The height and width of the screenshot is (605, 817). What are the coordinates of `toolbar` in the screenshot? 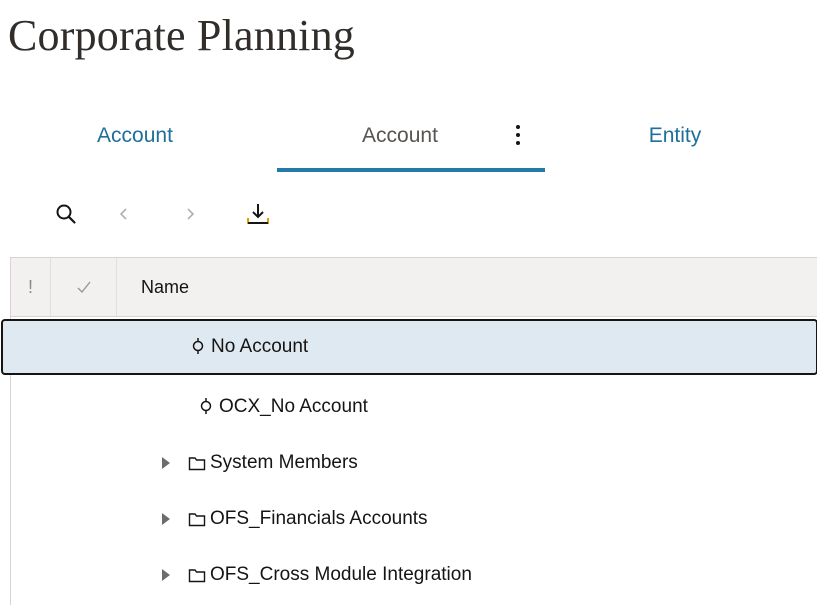 It's located at (178, 214).